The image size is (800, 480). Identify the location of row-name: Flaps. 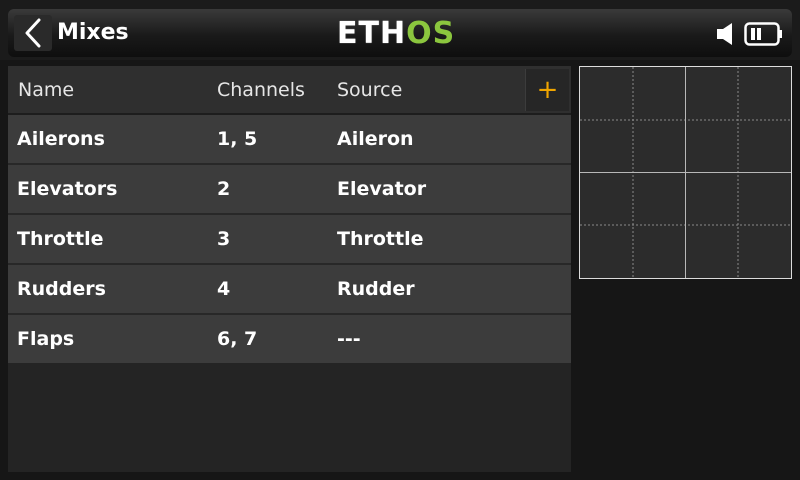
(46, 339).